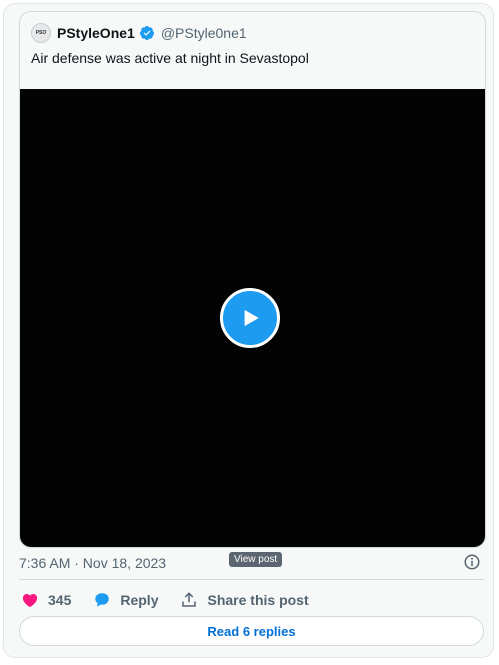 This screenshot has height=665, width=499. I want to click on reply-button: Reply, so click(125, 600).